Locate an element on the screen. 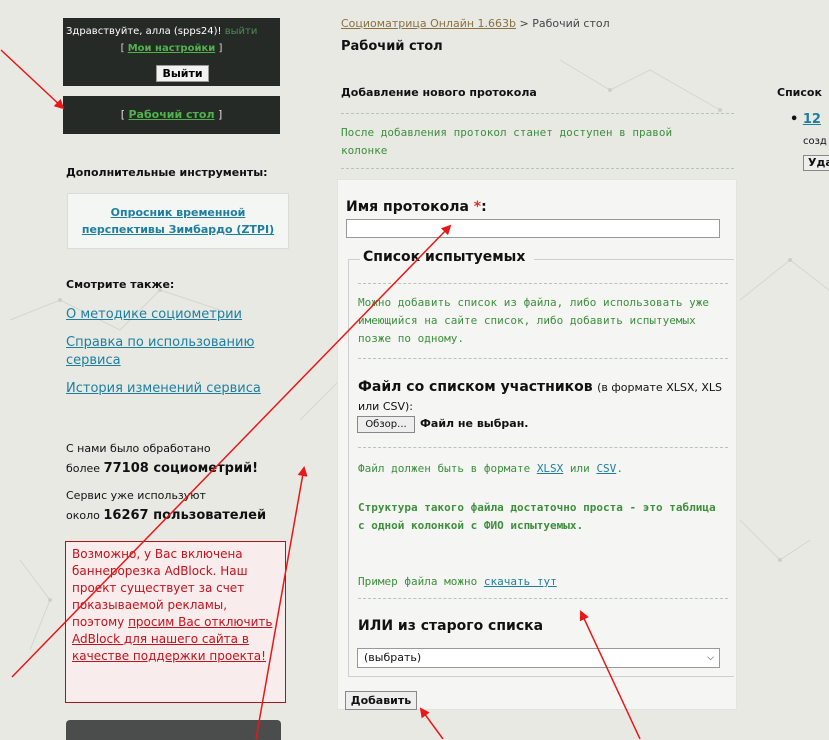 The height and width of the screenshot is (740, 829). protocols-list-title: Список is located at coordinates (799, 92).